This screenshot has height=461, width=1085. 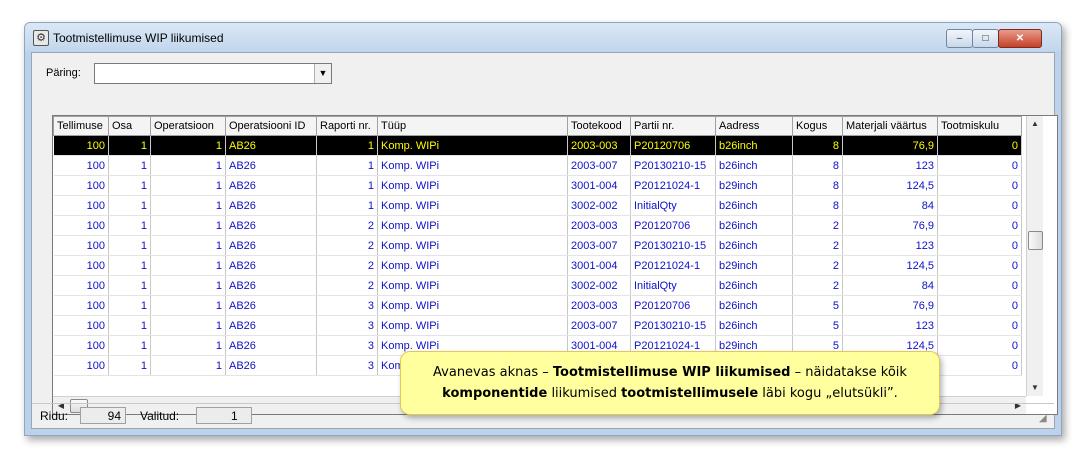 I want to click on chevron-down-icon: ▼, so click(x=322, y=73).